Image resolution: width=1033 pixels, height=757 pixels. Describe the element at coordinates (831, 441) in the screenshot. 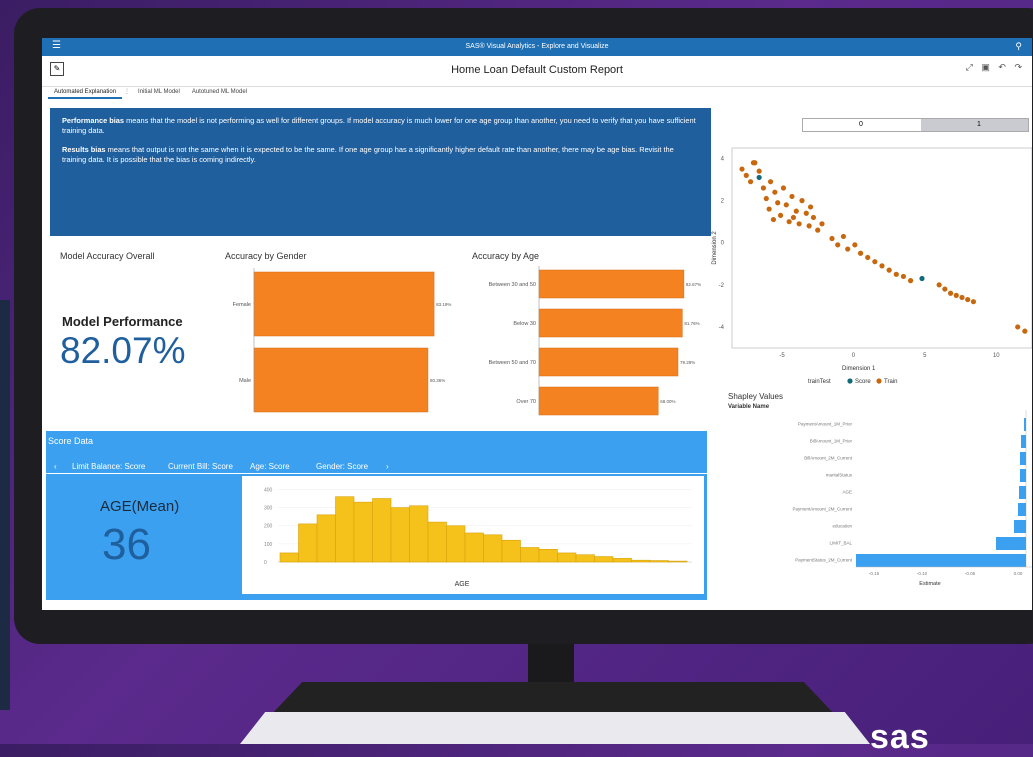

I see `shapley-variable-label: BillAmount_1M_Prior` at that location.